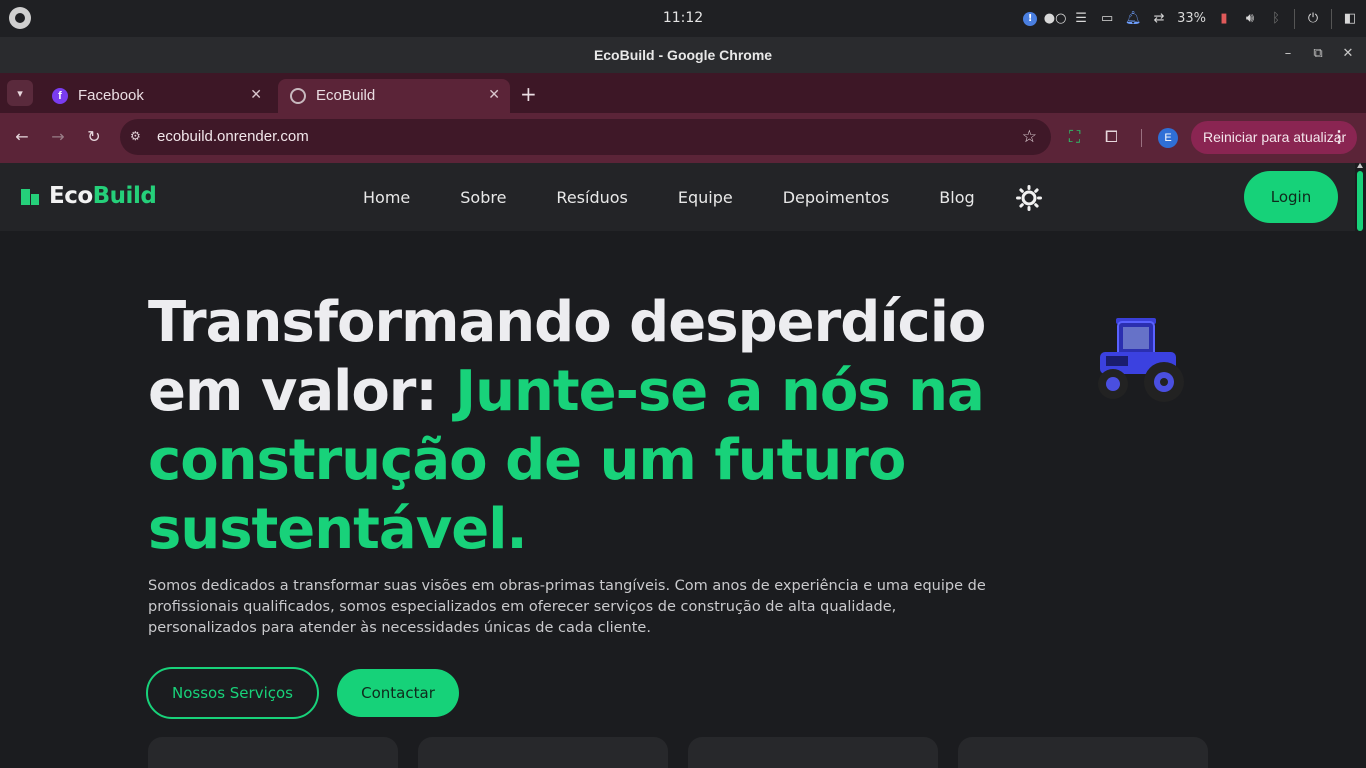 The width and height of the screenshot is (1366, 768). What do you see at coordinates (483, 197) in the screenshot?
I see `nav-sobre: Sobre` at bounding box center [483, 197].